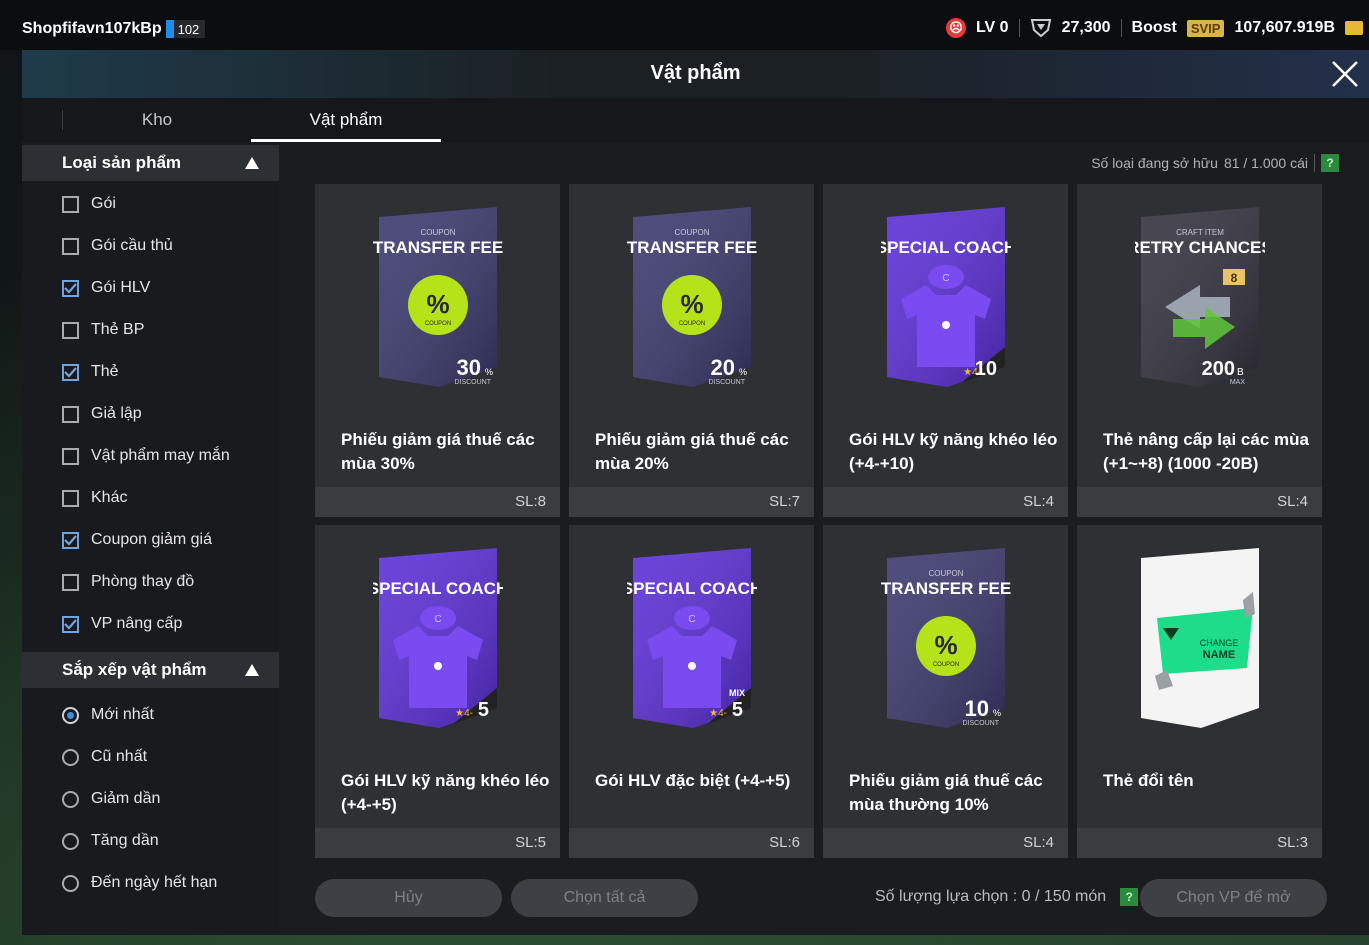  What do you see at coordinates (137, 623) in the screenshot?
I see `product-type-label: VP nâng cấp` at bounding box center [137, 623].